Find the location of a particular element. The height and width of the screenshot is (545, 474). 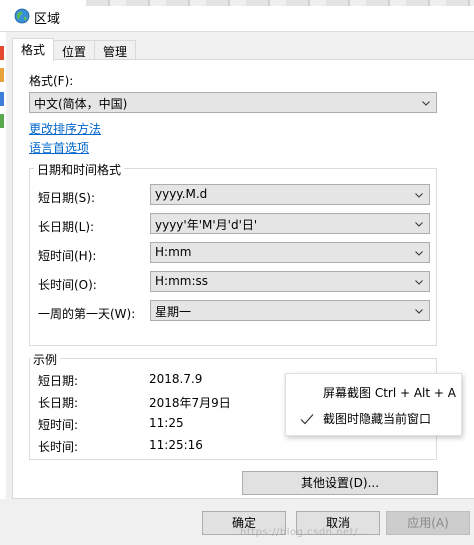

apply-button: 应用(A) is located at coordinates (428, 523).